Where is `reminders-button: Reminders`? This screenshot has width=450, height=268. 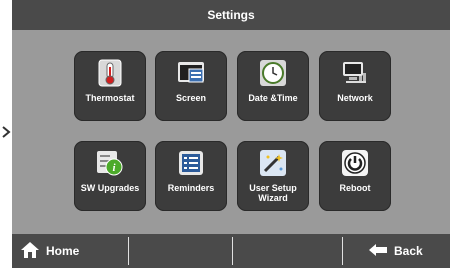
reminders-button: Reminders is located at coordinates (191, 176).